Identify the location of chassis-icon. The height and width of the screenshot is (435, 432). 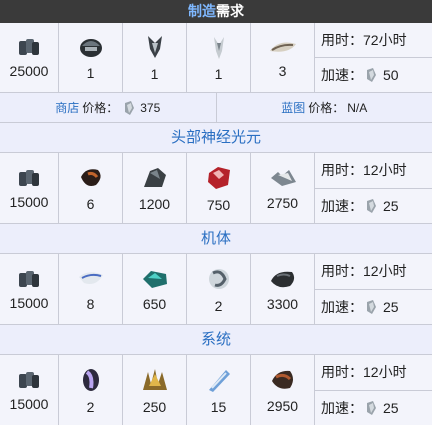
(155, 48).